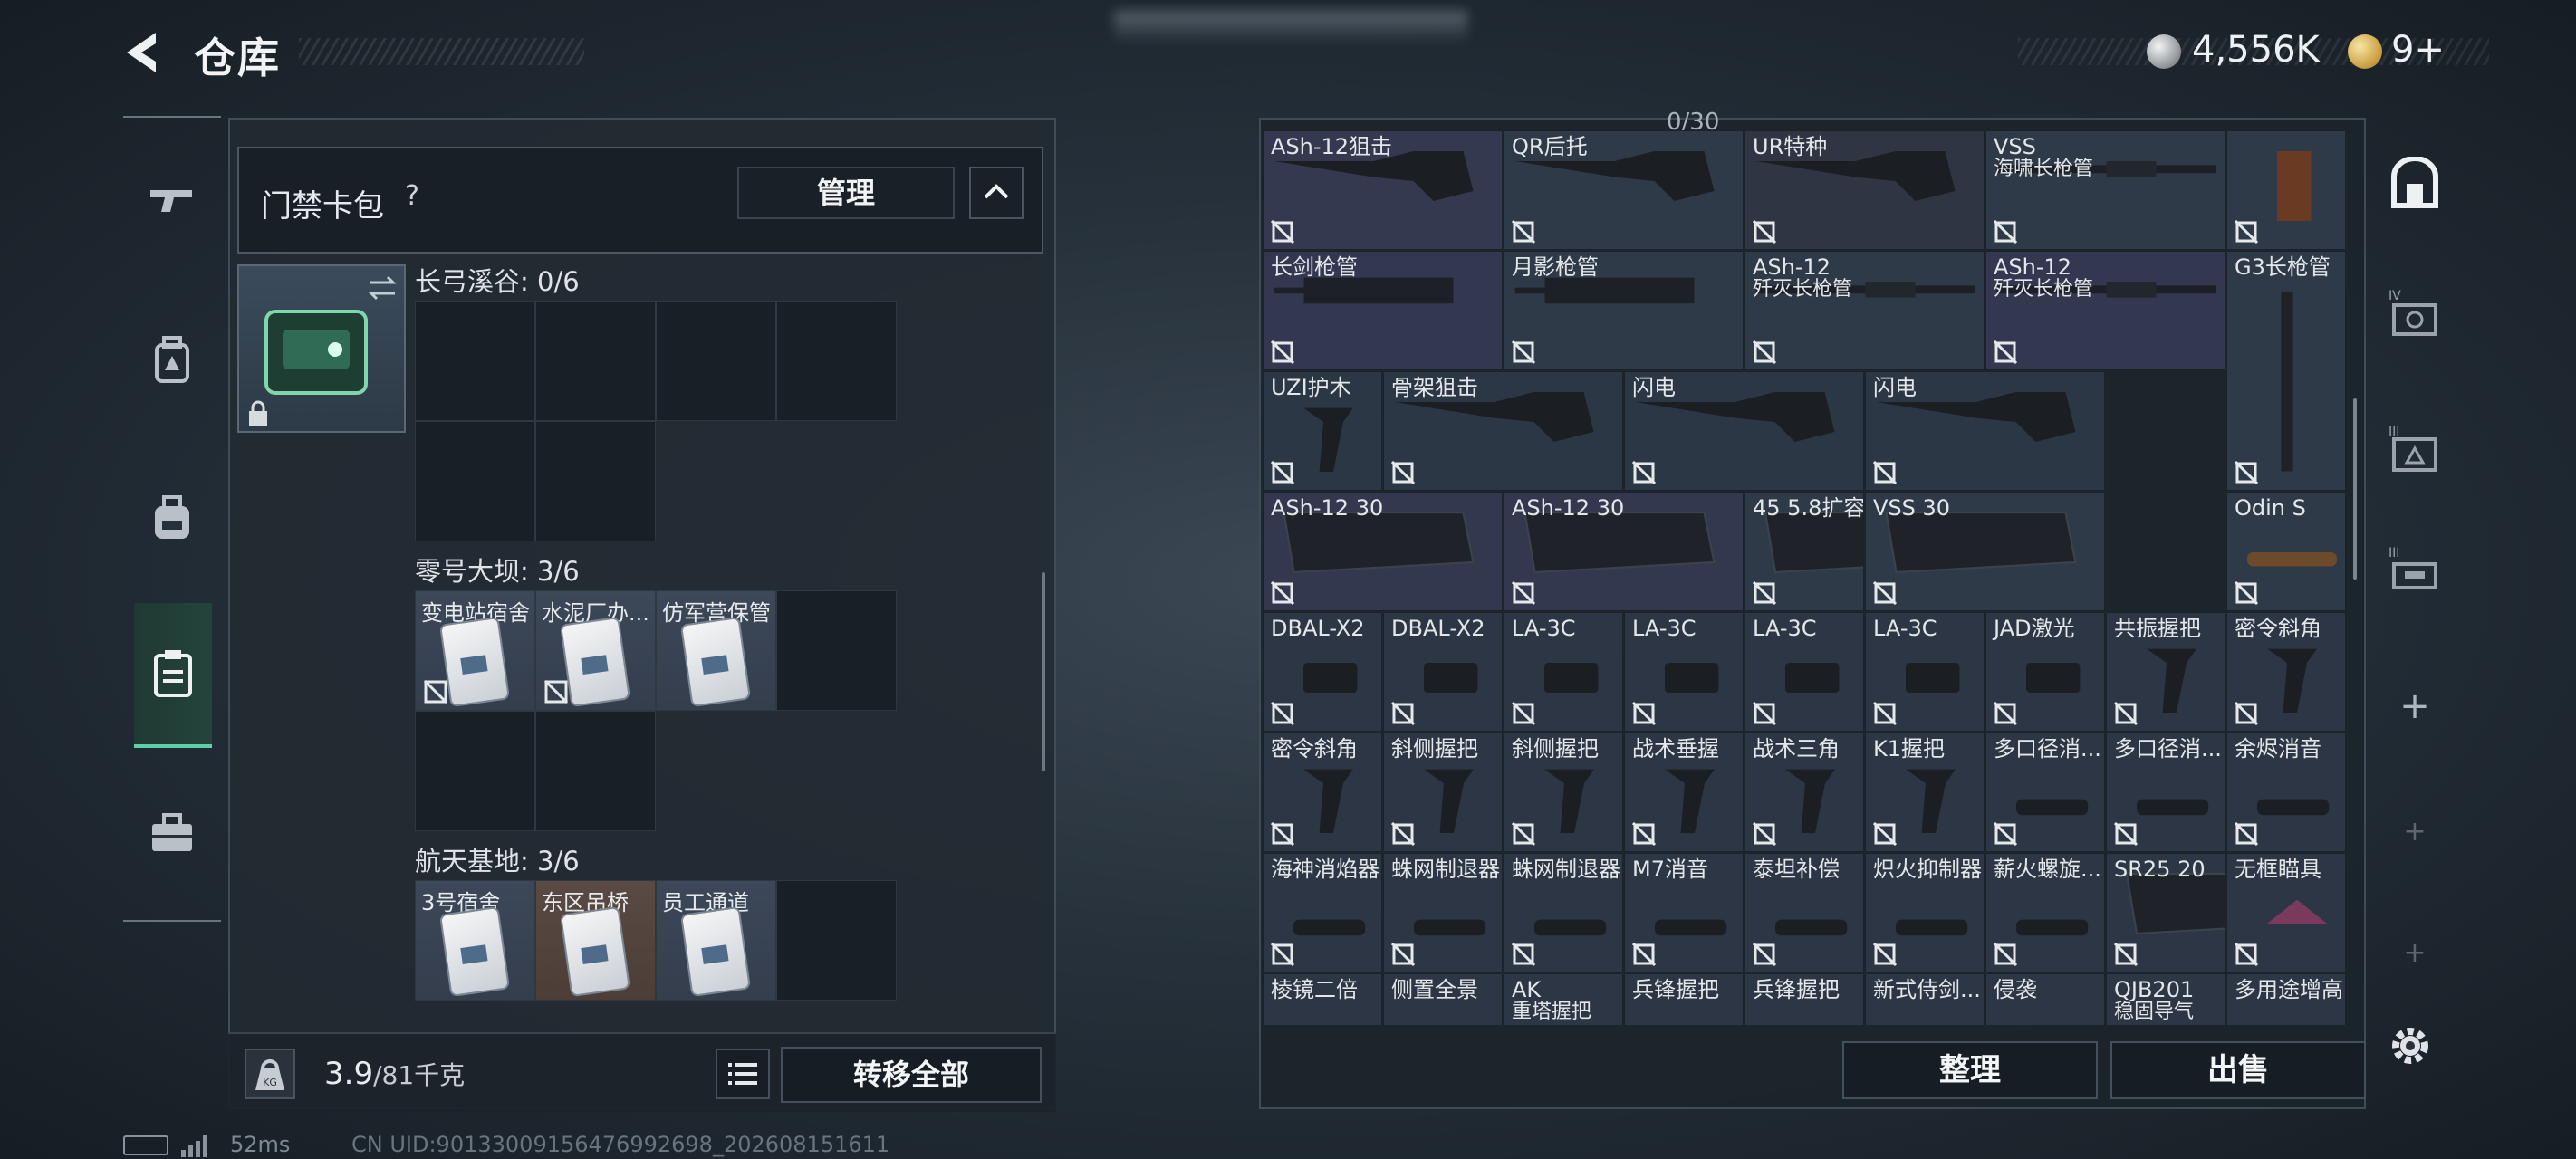 Image resolution: width=2576 pixels, height=1159 pixels. Describe the element at coordinates (1322, 999) in the screenshot. I see `storage-item: 棱镜二倍` at that location.